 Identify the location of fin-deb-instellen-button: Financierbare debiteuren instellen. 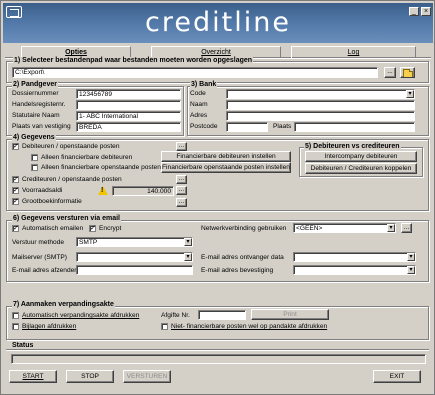
(226, 156).